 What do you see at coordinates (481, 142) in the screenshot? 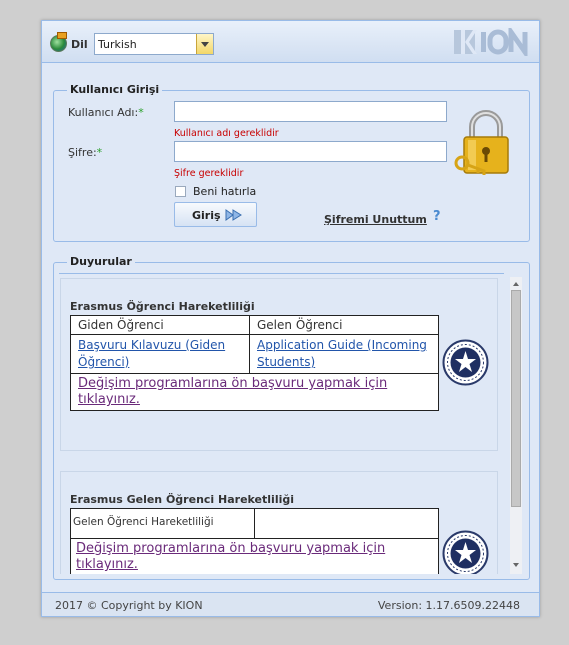
I see `lock-key-icon` at bounding box center [481, 142].